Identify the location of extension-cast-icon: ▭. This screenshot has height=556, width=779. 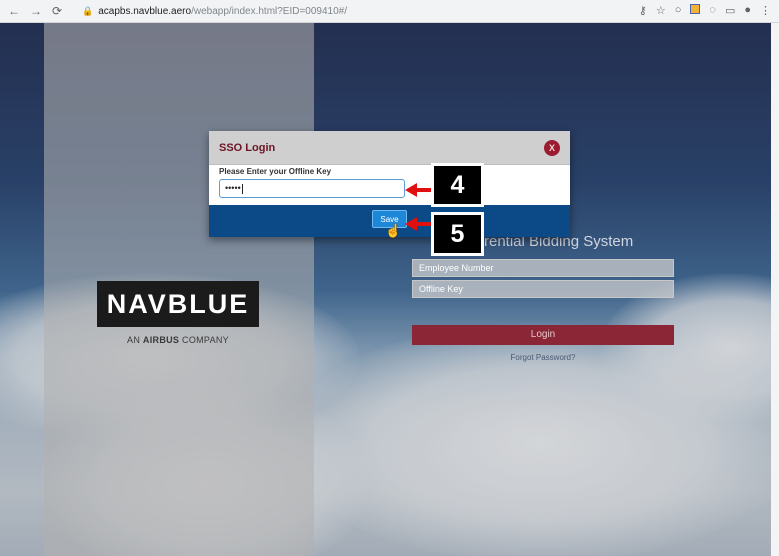
(730, 10).